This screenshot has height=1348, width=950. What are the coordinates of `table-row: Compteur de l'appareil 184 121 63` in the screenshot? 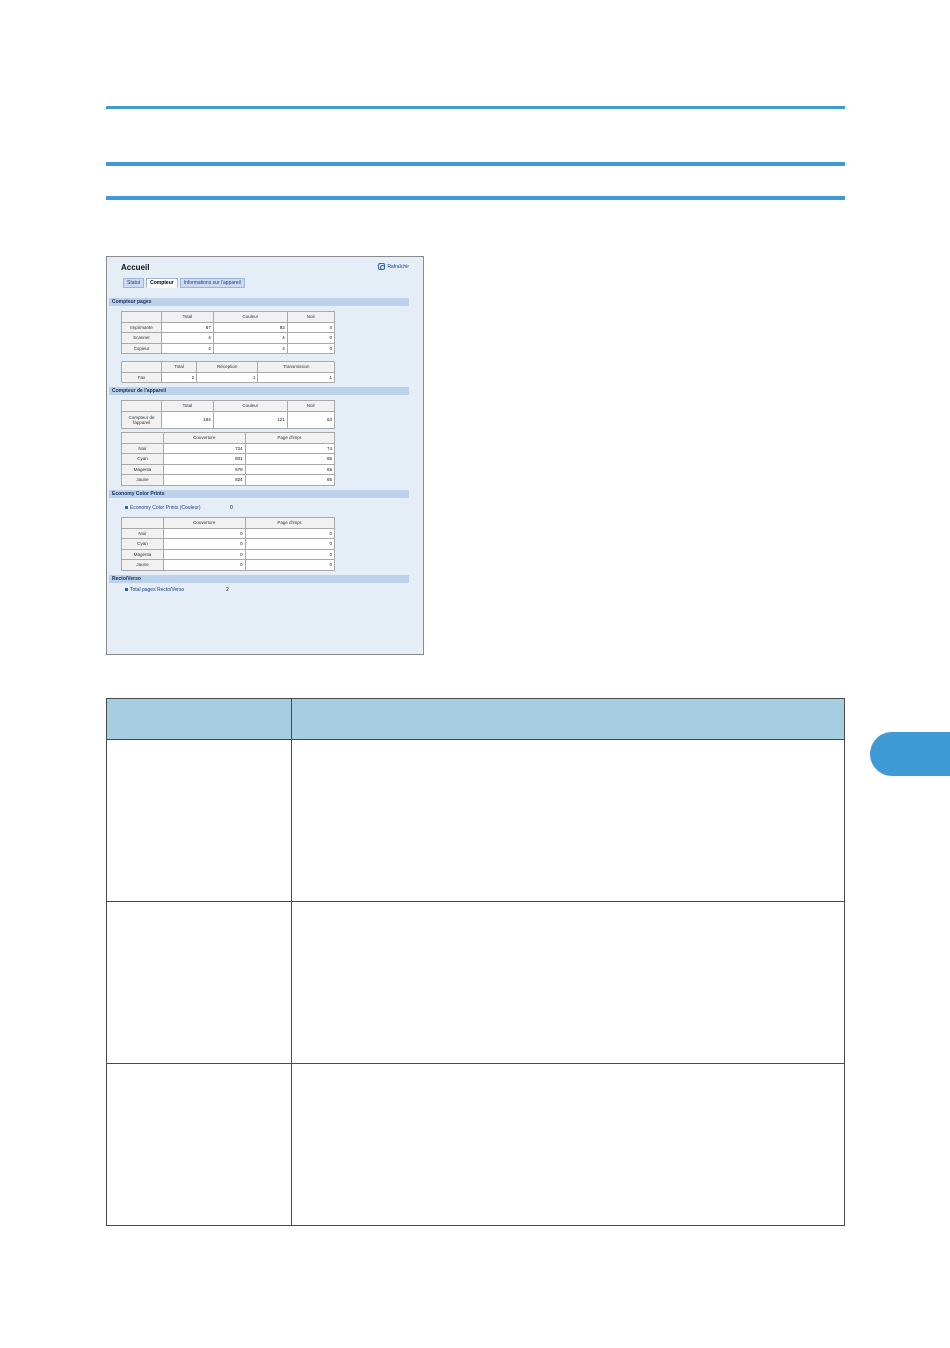 It's located at (228, 419).